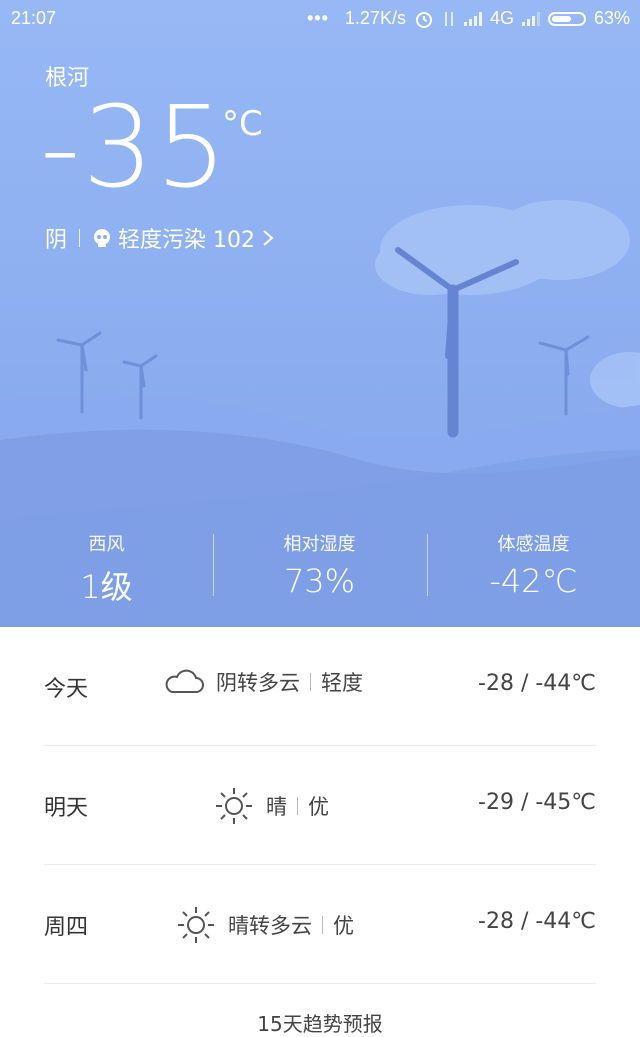 Image resolution: width=640 pixels, height=1037 pixels. I want to click on forecast-desc: 晴, so click(276, 807).